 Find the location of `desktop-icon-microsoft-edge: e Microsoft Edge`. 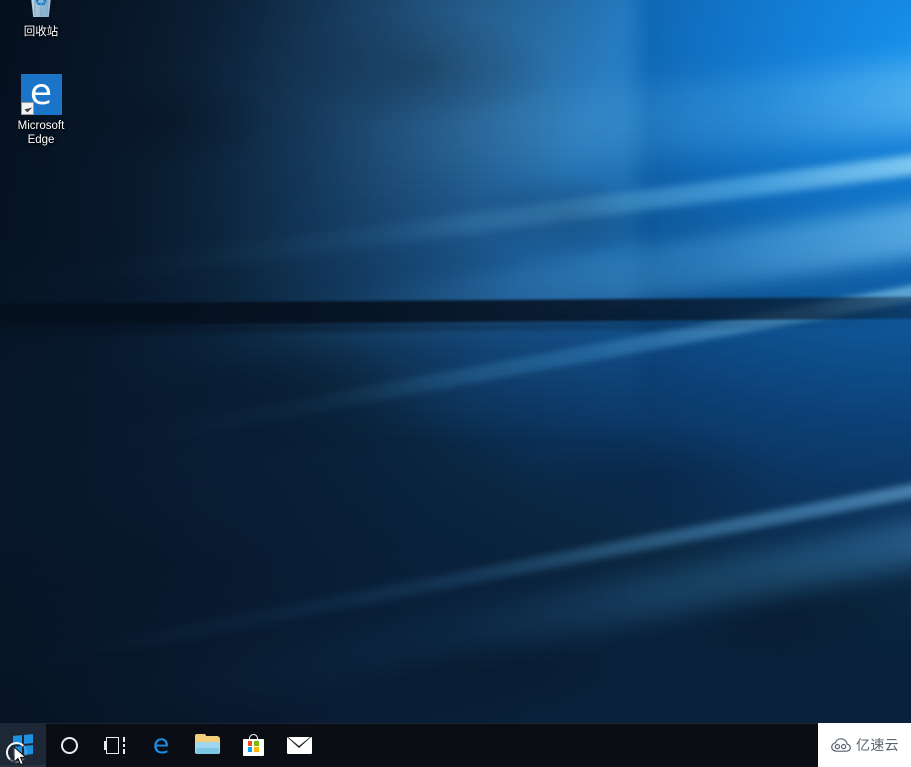

desktop-icon-microsoft-edge: e Microsoft Edge is located at coordinates (41, 109).